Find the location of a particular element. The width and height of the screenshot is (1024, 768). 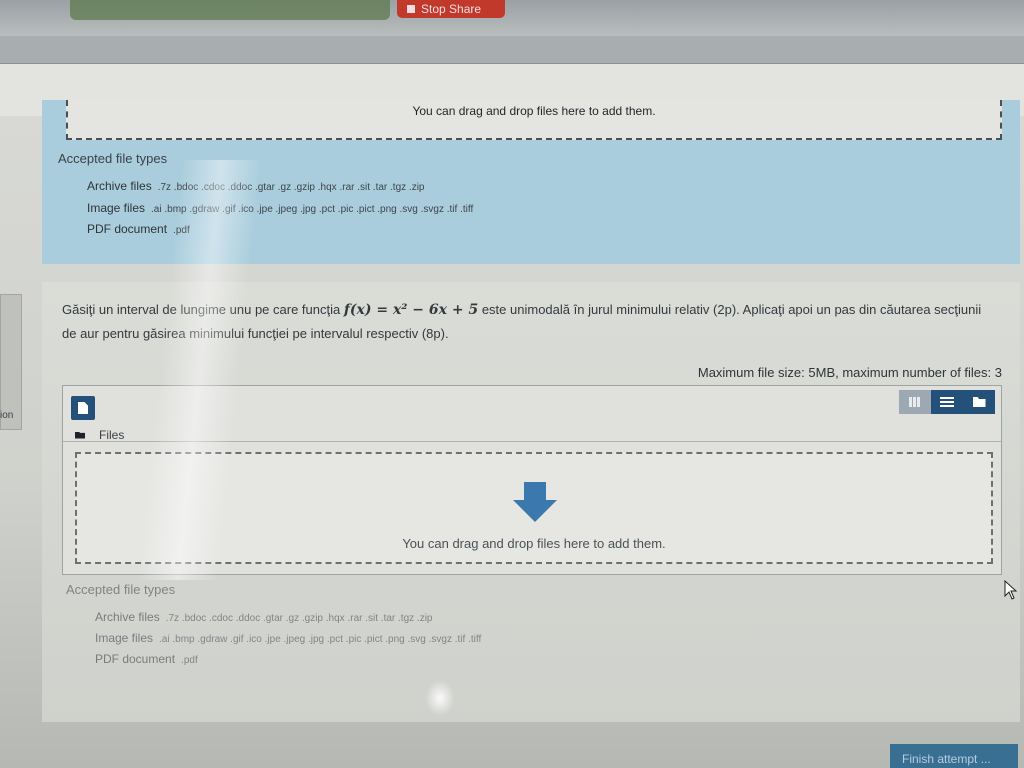

add-file-button is located at coordinates (83, 408).